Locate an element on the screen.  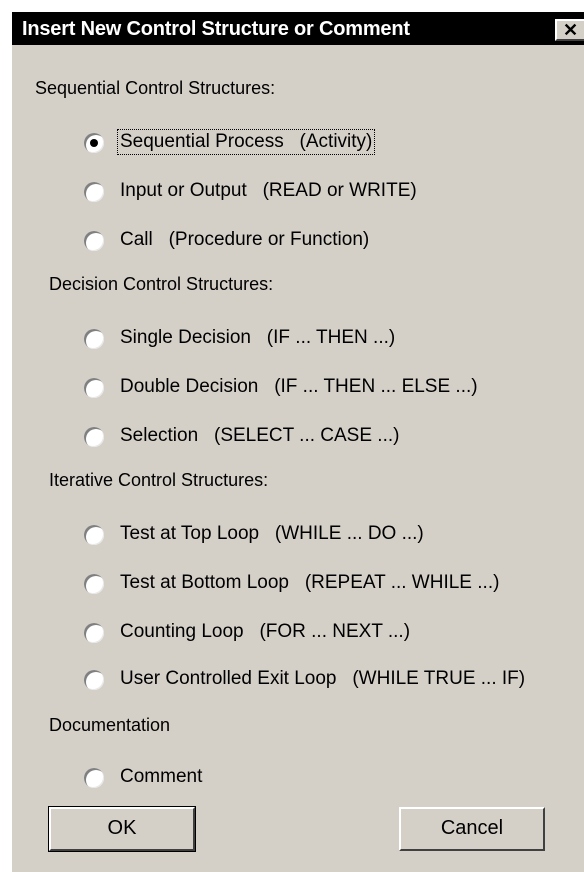
option-label: Input or Output (READ or WRITE) is located at coordinates (268, 190).